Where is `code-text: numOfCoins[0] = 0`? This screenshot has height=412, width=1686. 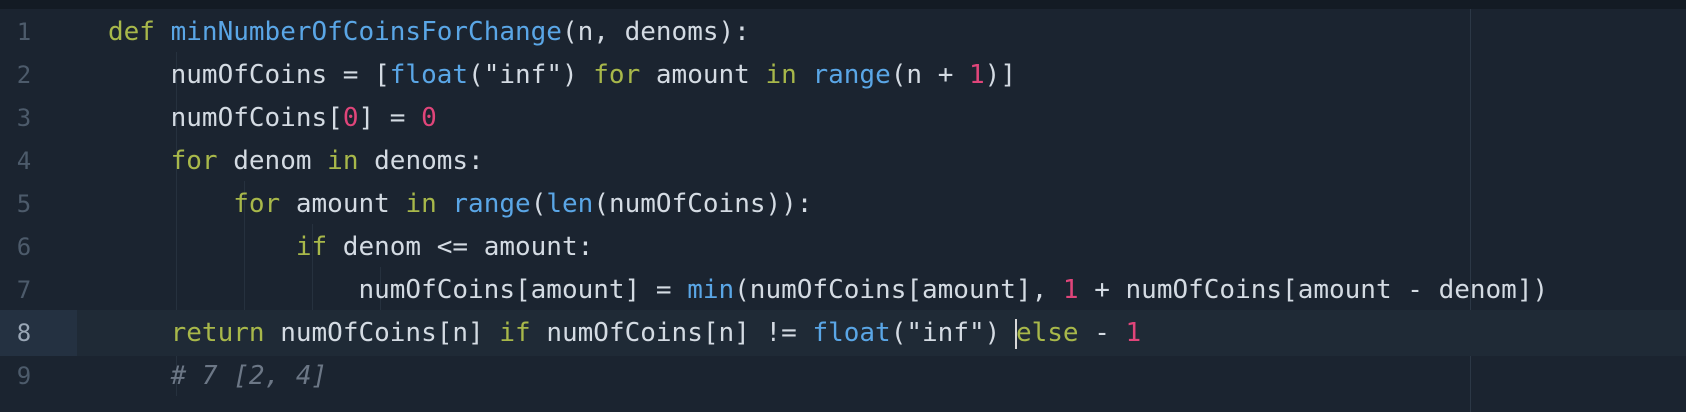 code-text: numOfCoins[0] = 0 is located at coordinates (272, 118).